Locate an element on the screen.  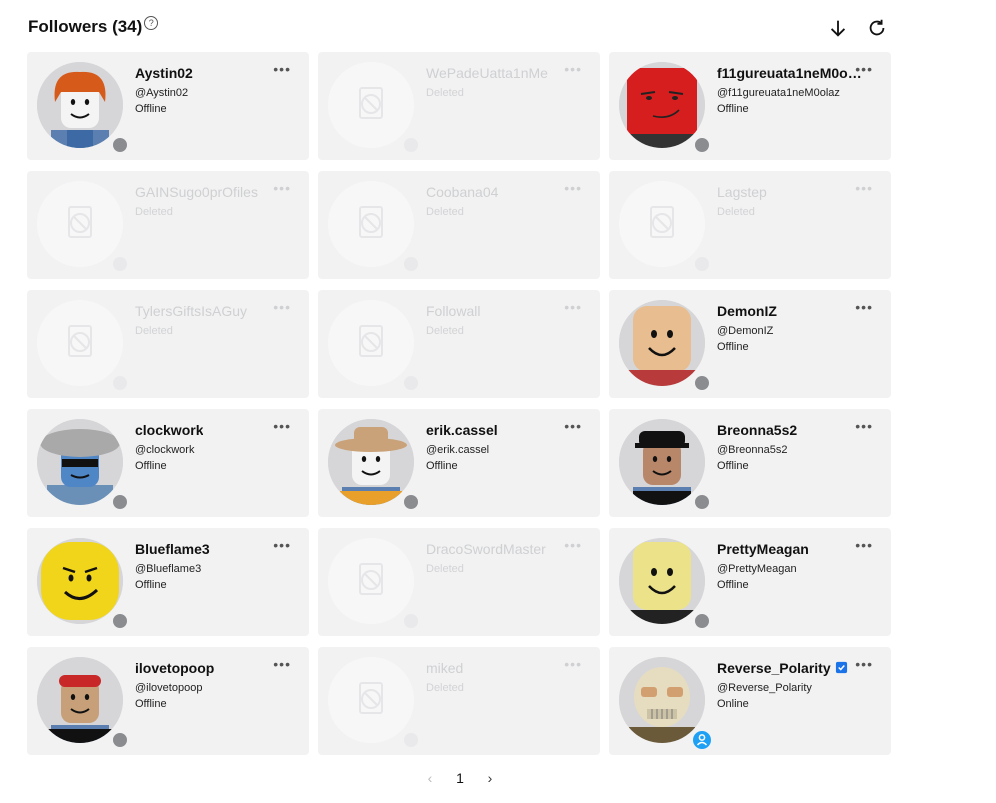
follower-card: clockwork @clockwork Offline ••• is located at coordinates (168, 463).